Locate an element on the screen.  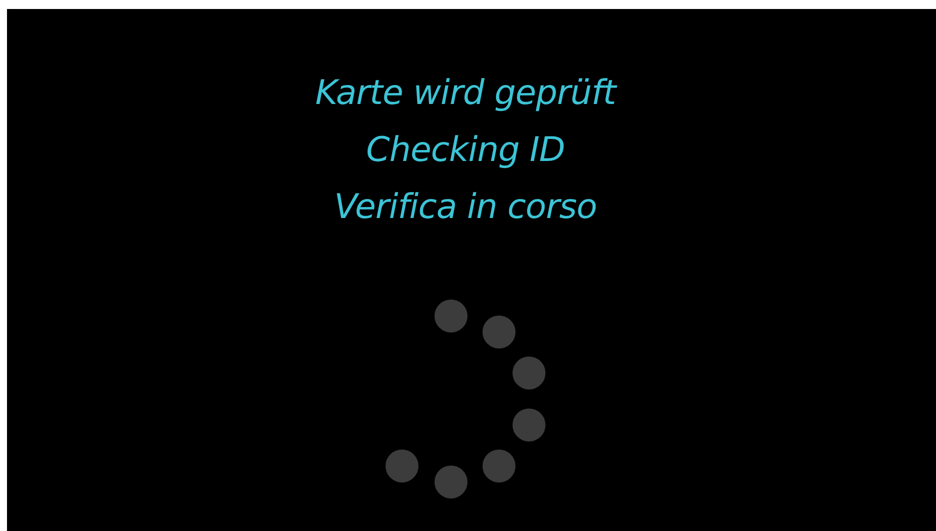
status-message: Verifica in corso is located at coordinates (465, 207).